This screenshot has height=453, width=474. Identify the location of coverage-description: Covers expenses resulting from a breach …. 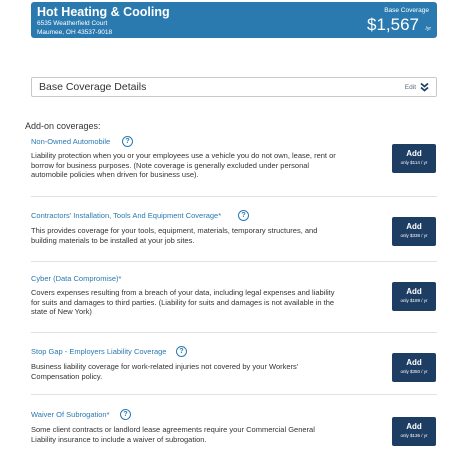
(183, 302).